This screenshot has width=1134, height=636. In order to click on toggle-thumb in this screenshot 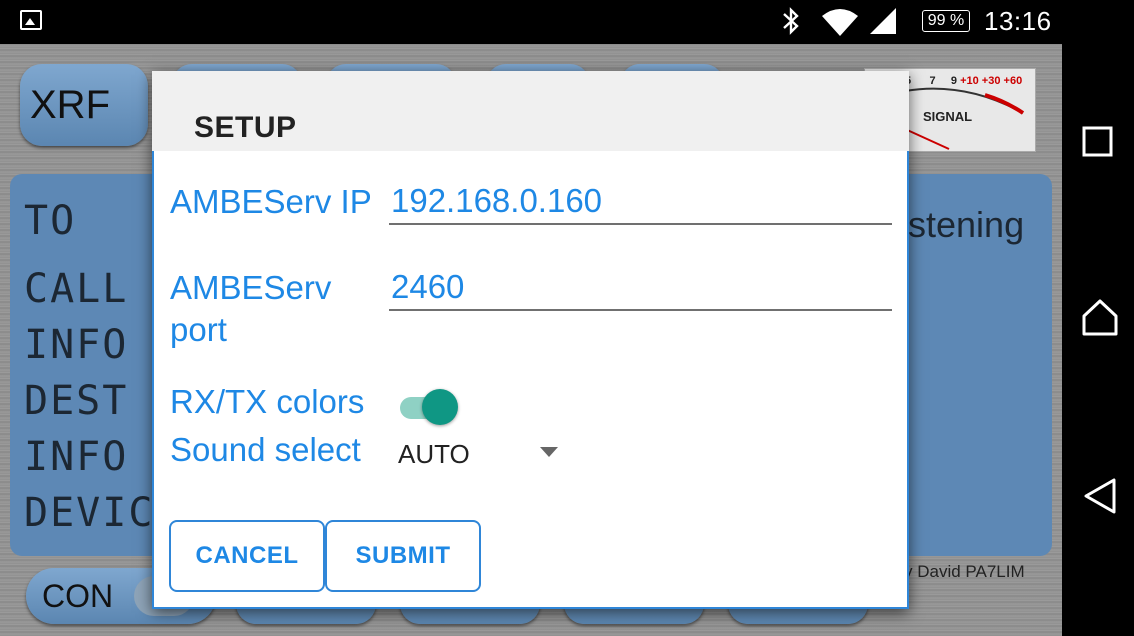, I will do `click(440, 407)`.